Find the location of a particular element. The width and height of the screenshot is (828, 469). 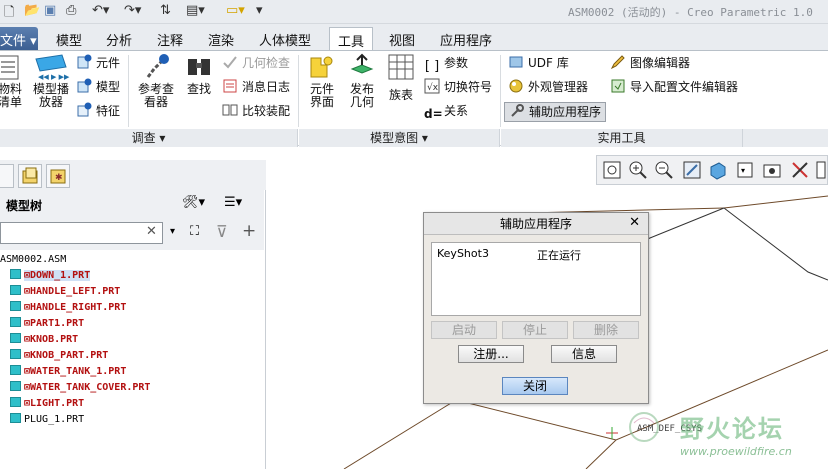

tree-item: ⊠LIGHT.PRT is located at coordinates (47, 404).